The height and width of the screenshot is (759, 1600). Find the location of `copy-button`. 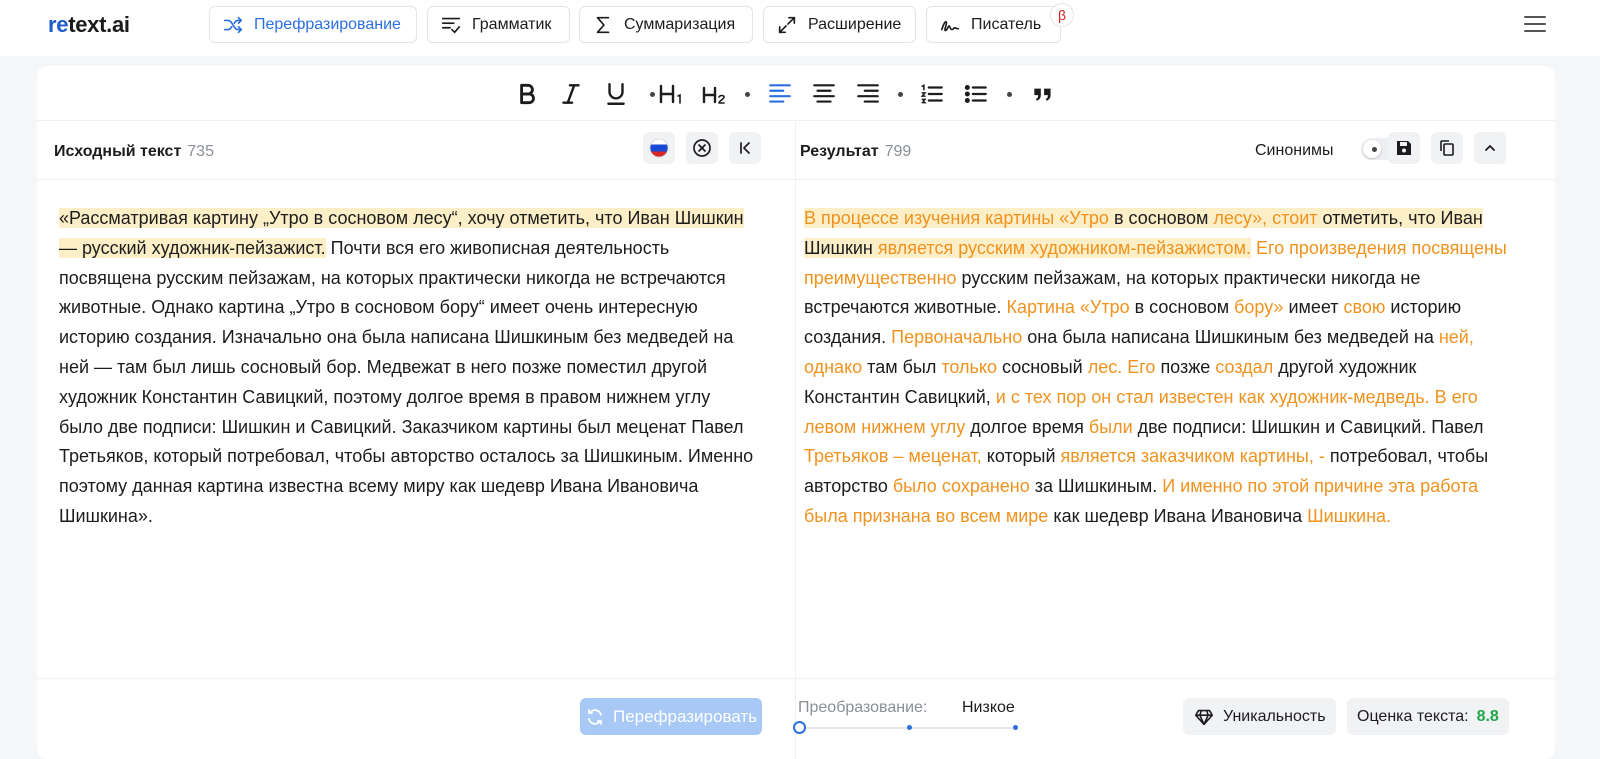

copy-button is located at coordinates (1447, 148).